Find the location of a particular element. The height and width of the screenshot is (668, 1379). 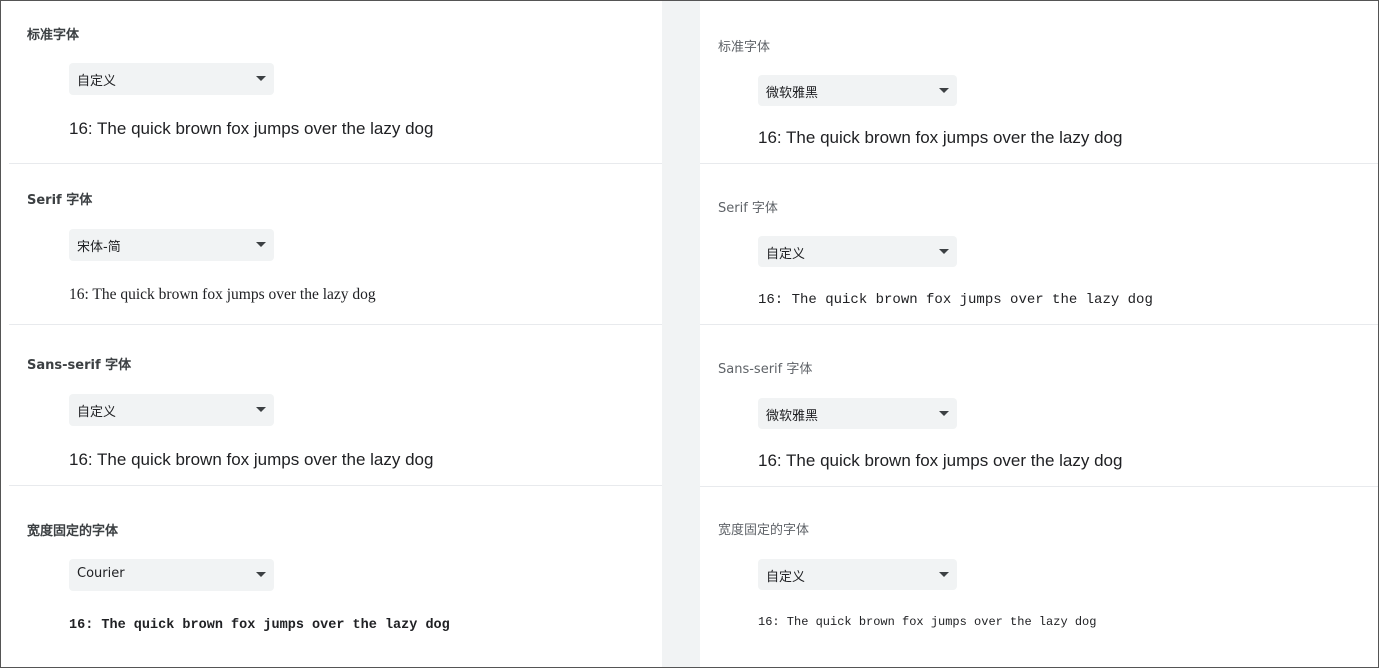

standard-font-select: 自定义 is located at coordinates (171, 79).